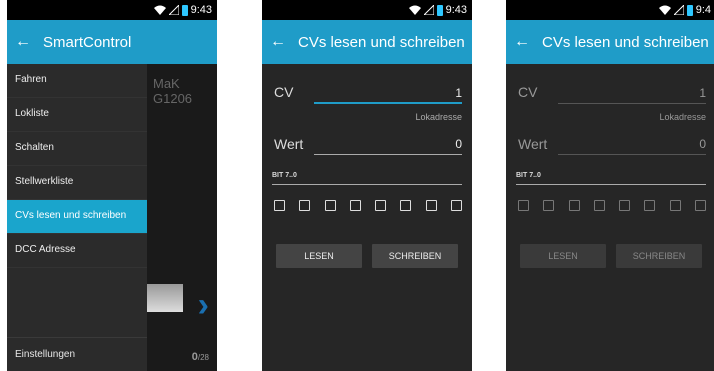 Image resolution: width=714 pixels, height=371 pixels. What do you see at coordinates (182, 217) in the screenshot?
I see `drive-screen-behind: MaK G1206 › 0/28` at bounding box center [182, 217].